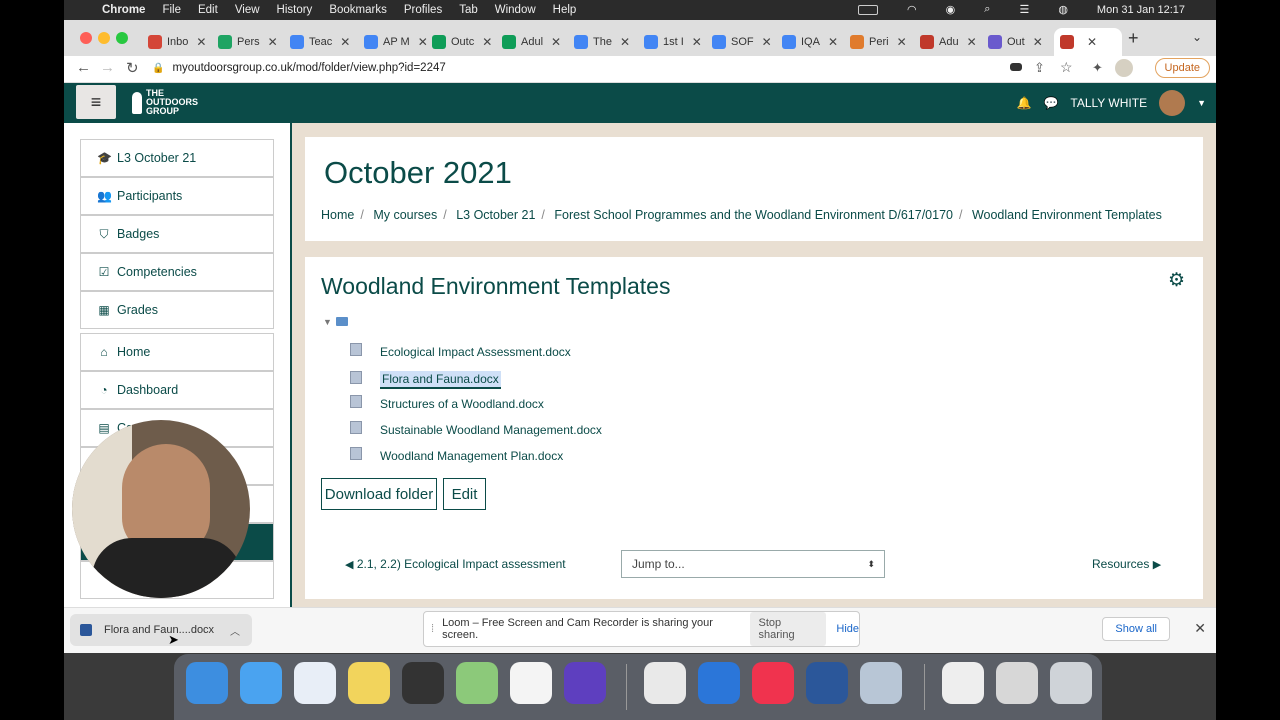 This screenshot has height=720, width=1280. What do you see at coordinates (295, 10) in the screenshot?
I see `menu-history: History` at bounding box center [295, 10].